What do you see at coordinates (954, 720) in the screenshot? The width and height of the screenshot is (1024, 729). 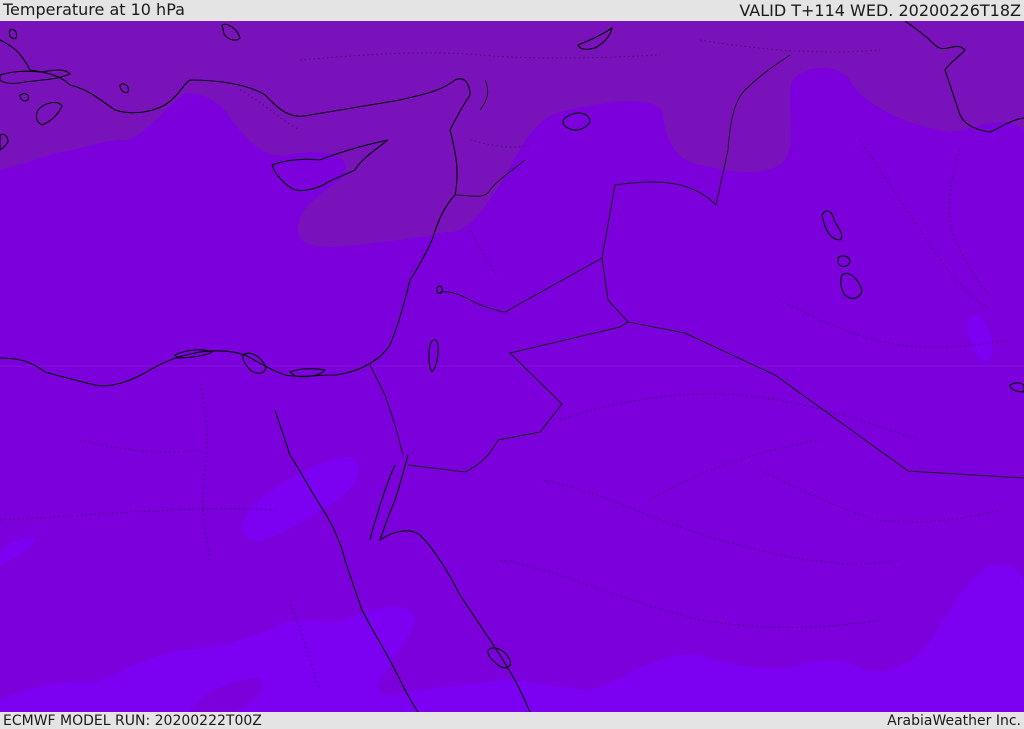 I see `credit-text: ArabiaWeather Inc.` at bounding box center [954, 720].